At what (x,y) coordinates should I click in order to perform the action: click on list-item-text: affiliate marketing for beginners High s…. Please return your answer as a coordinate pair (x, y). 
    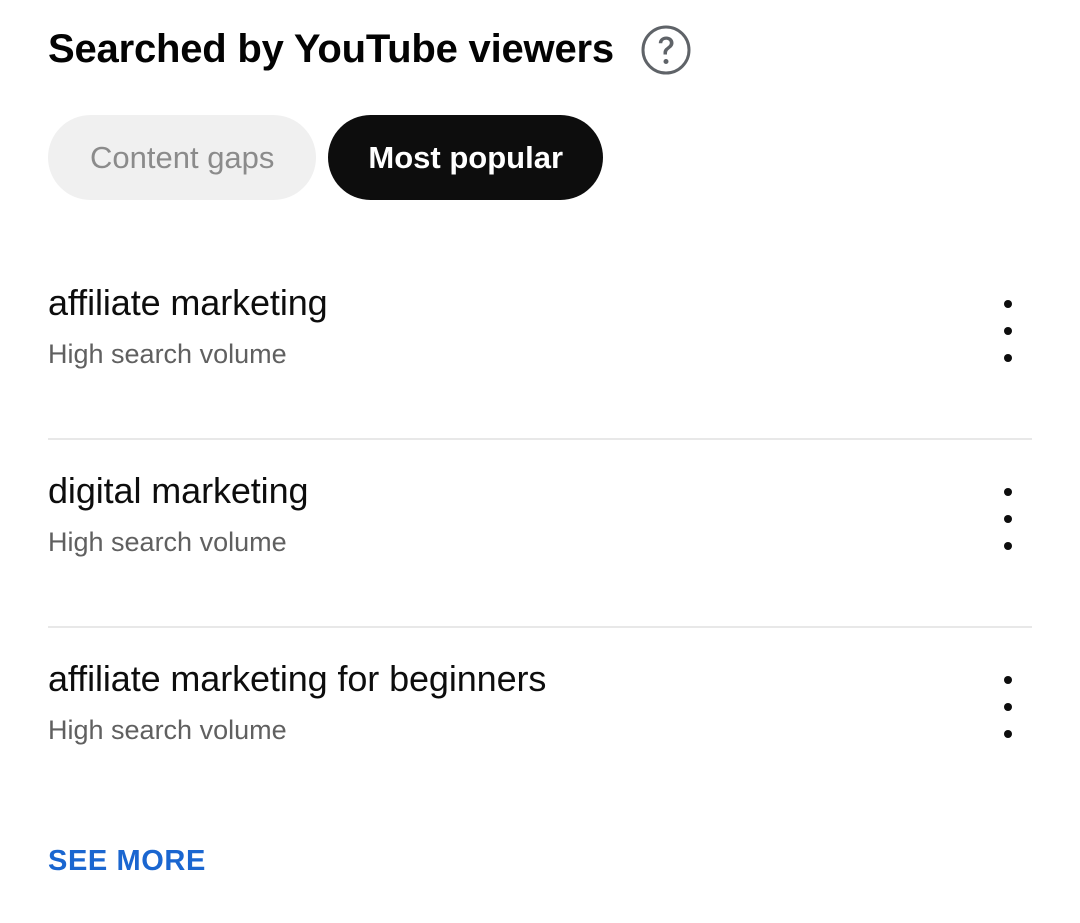
    Looking at the image, I should click on (297, 687).